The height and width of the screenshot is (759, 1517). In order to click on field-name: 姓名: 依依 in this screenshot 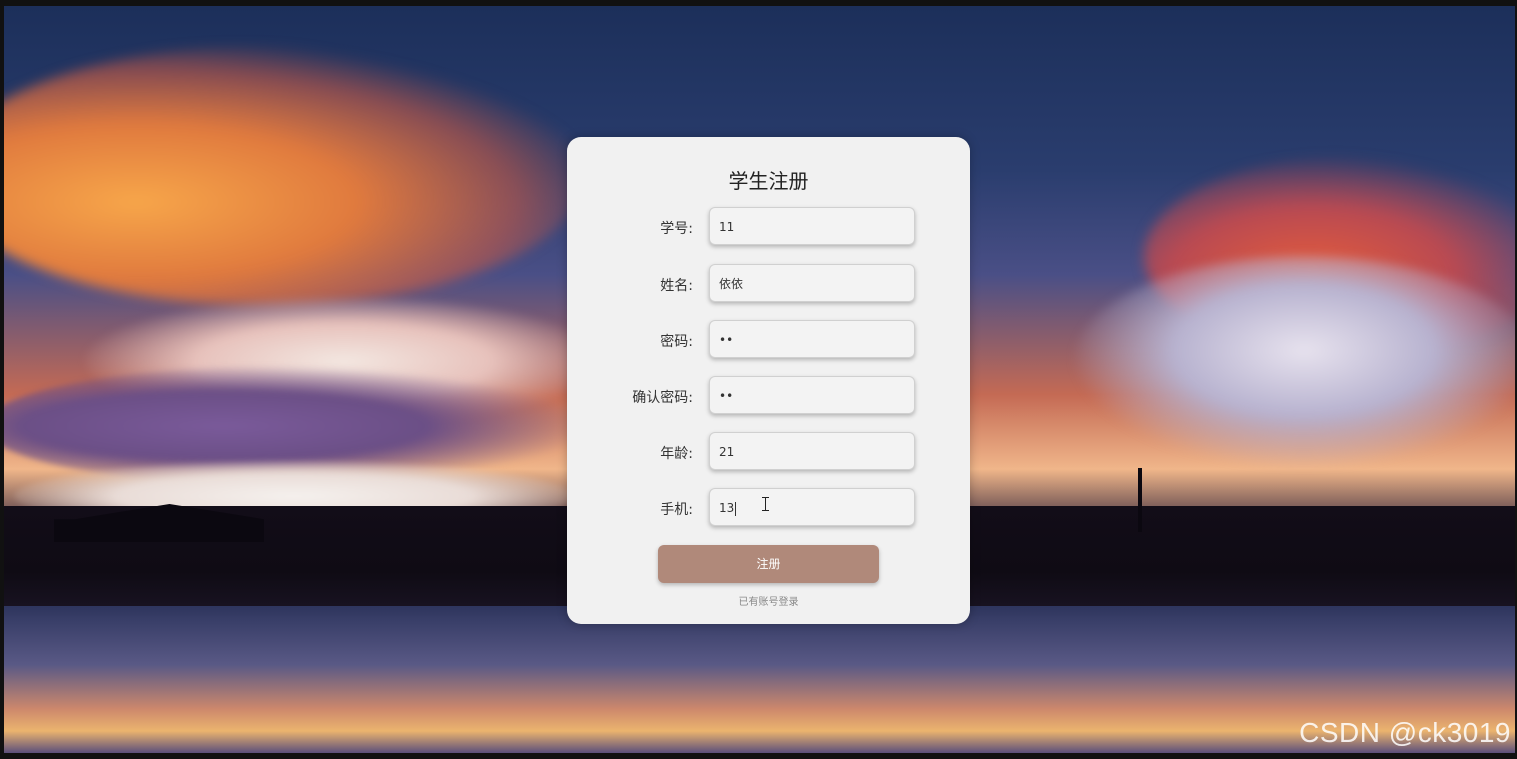, I will do `click(768, 284)`.